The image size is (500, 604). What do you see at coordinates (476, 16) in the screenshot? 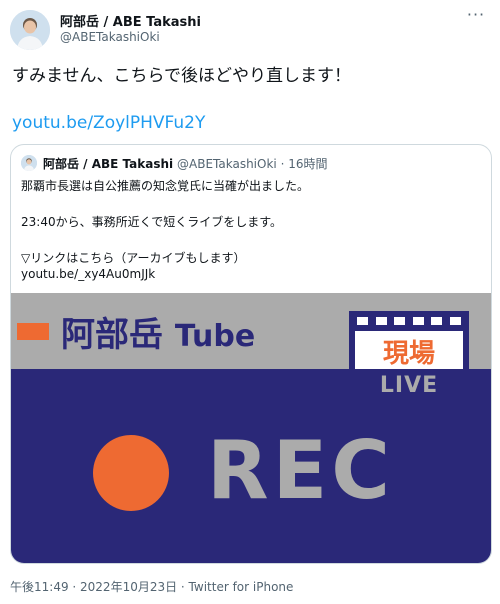
I see `more-horizontal-icon: ···` at bounding box center [476, 16].